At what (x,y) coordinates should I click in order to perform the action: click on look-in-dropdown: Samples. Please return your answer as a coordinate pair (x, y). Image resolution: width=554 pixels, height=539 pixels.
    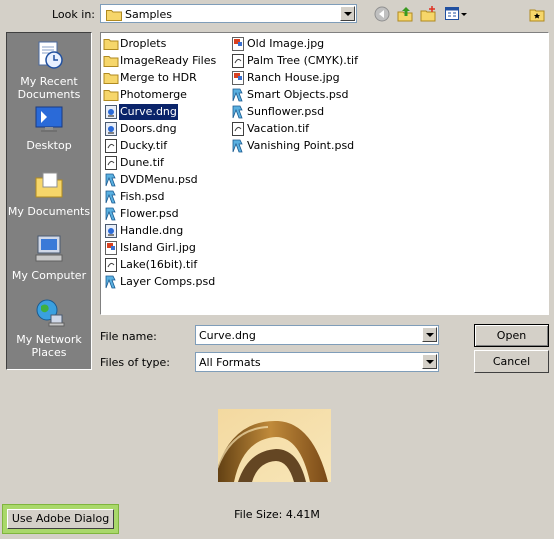
    Looking at the image, I should click on (228, 13).